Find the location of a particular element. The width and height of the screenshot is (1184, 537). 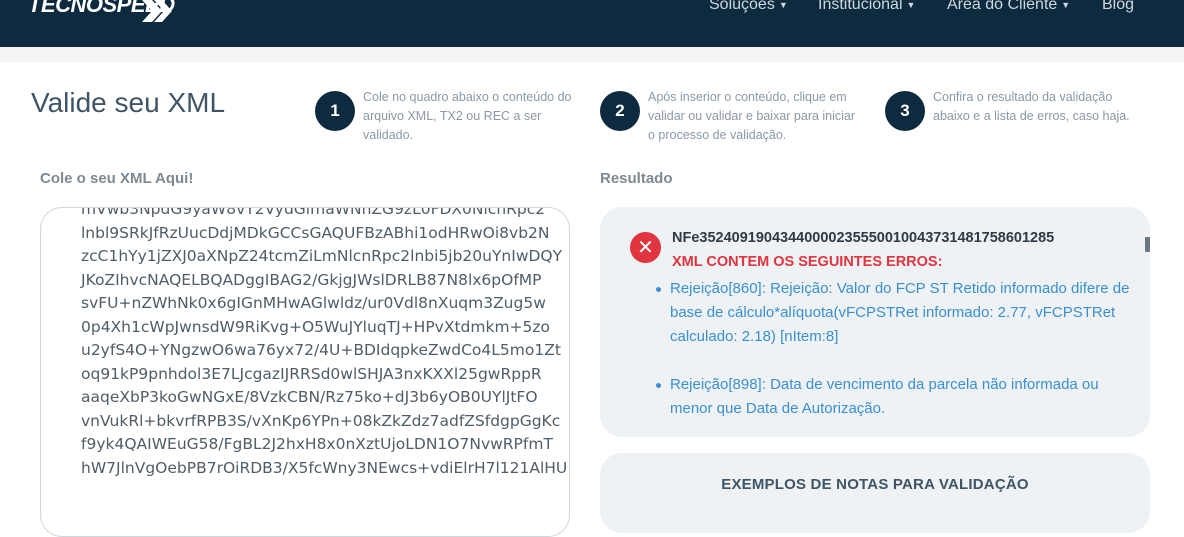

step-number-badge: 2 is located at coordinates (620, 111).